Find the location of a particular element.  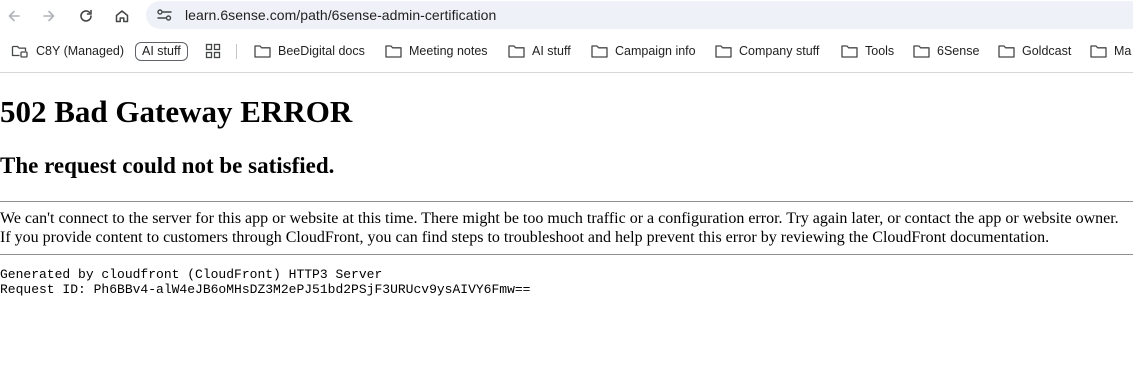

bookmark-label: Goldcast is located at coordinates (1047, 51).